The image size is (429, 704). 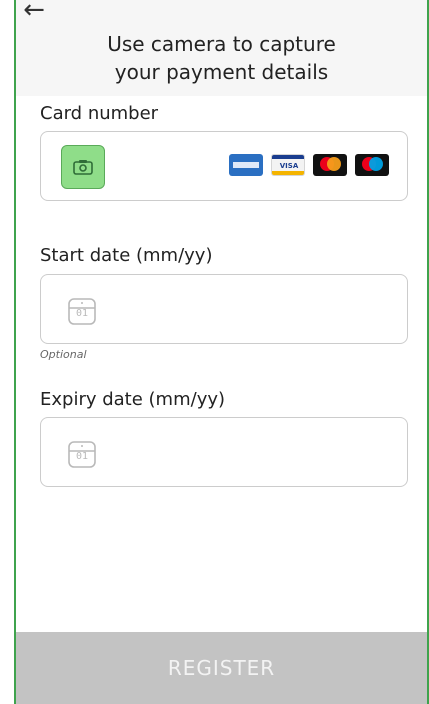 What do you see at coordinates (126, 255) in the screenshot?
I see `start-date-label: Start date (mm/yy)` at bounding box center [126, 255].